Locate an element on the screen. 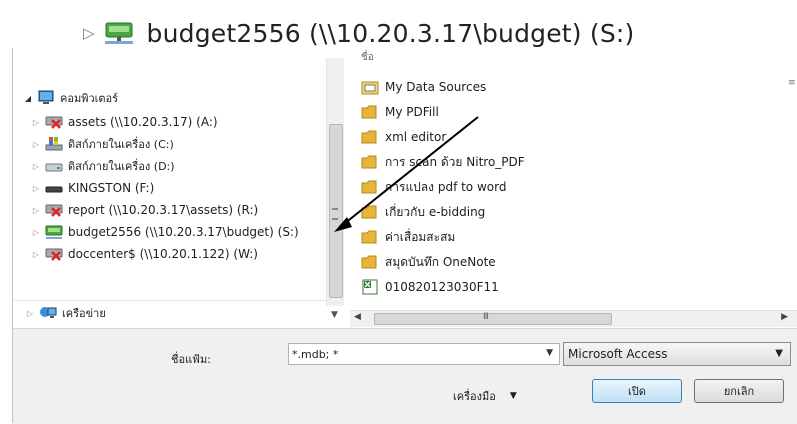 This screenshot has height=424, width=797. excel-file-icon is located at coordinates (370, 287).